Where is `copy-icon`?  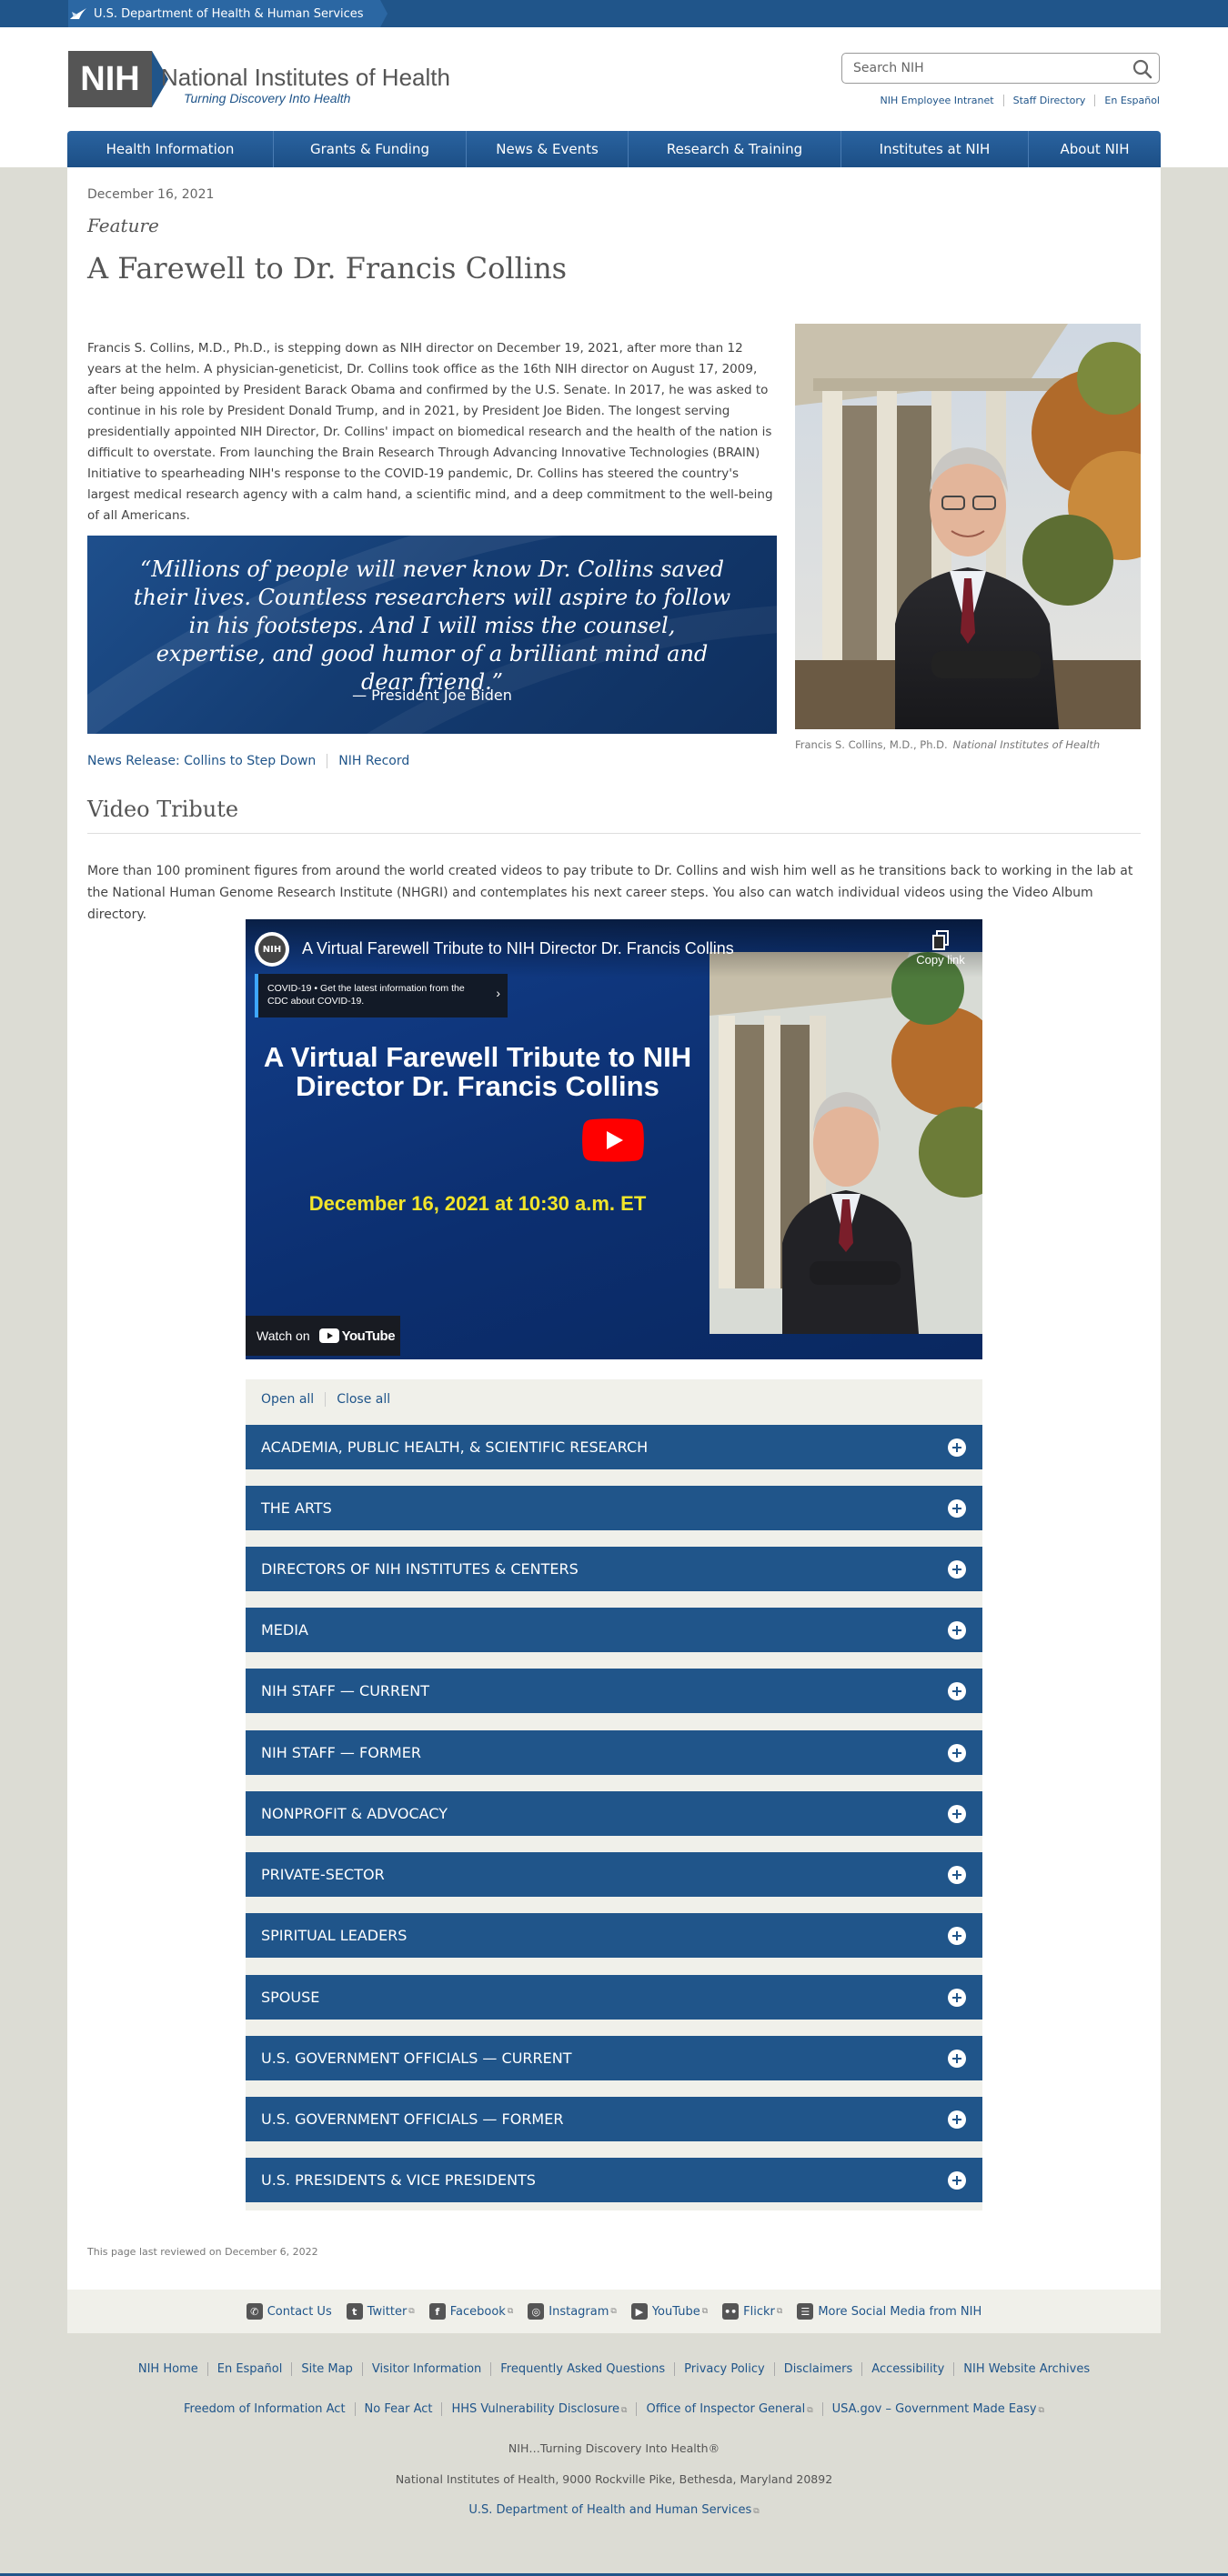
copy-icon is located at coordinates (941, 940).